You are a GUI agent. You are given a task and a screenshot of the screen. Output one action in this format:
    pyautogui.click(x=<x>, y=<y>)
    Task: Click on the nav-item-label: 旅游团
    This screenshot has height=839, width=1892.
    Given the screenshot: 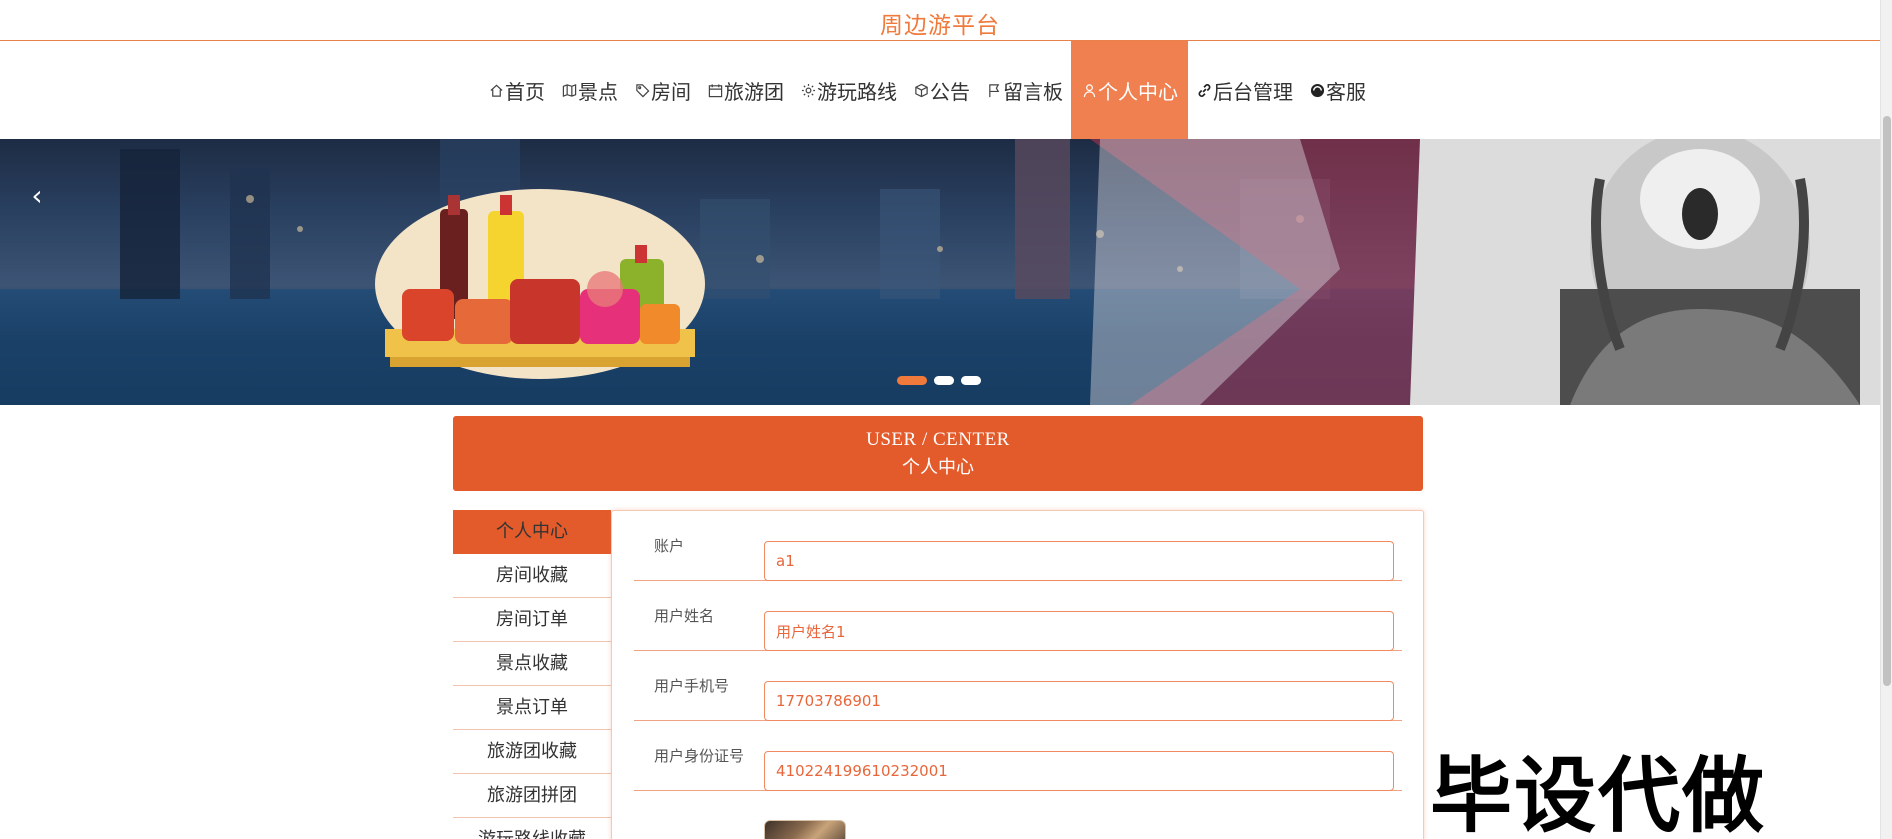 What is the action you would take?
    pyautogui.click(x=754, y=91)
    